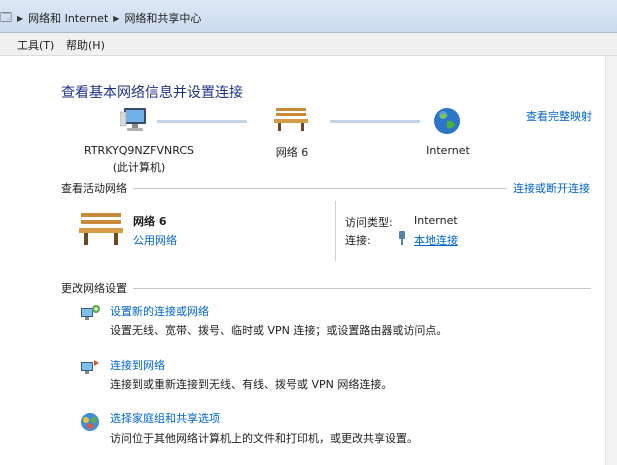 The height and width of the screenshot is (465, 617). I want to click on new-connection-icon, so click(90, 314).